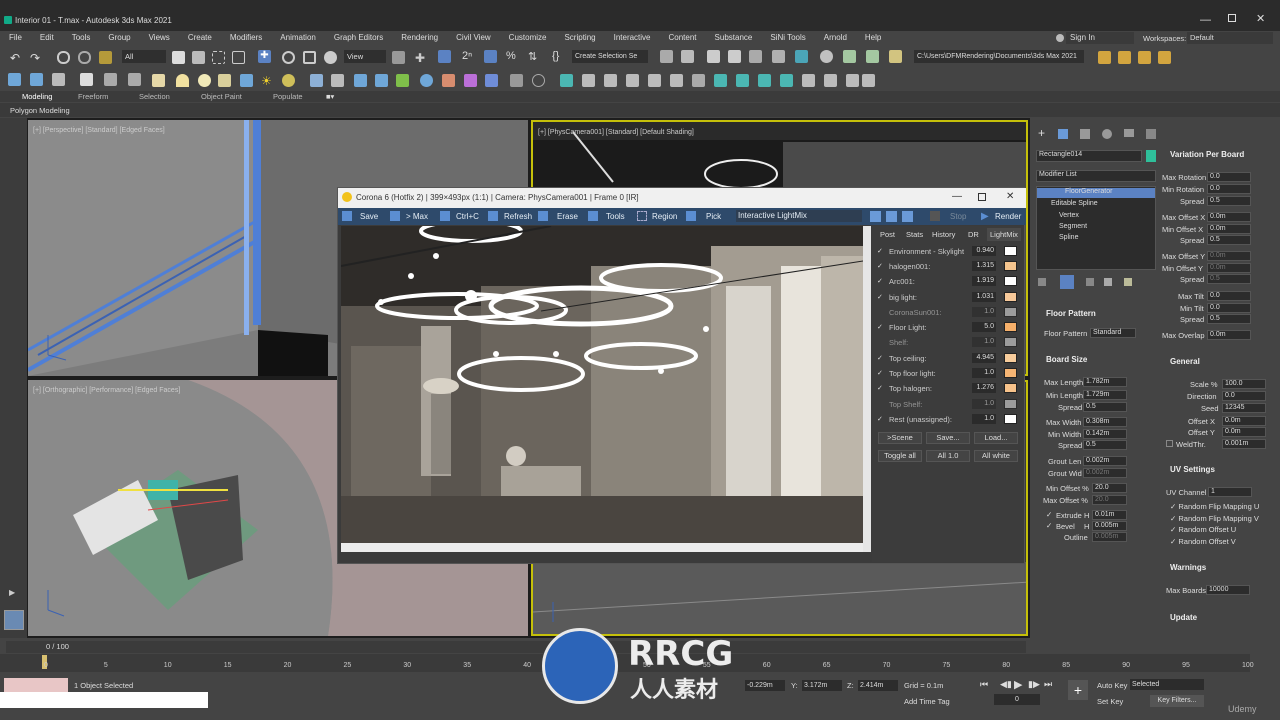 Image resolution: width=1280 pixels, height=720 pixels. Describe the element at coordinates (664, 216) in the screenshot. I see `region-button: Region` at that location.